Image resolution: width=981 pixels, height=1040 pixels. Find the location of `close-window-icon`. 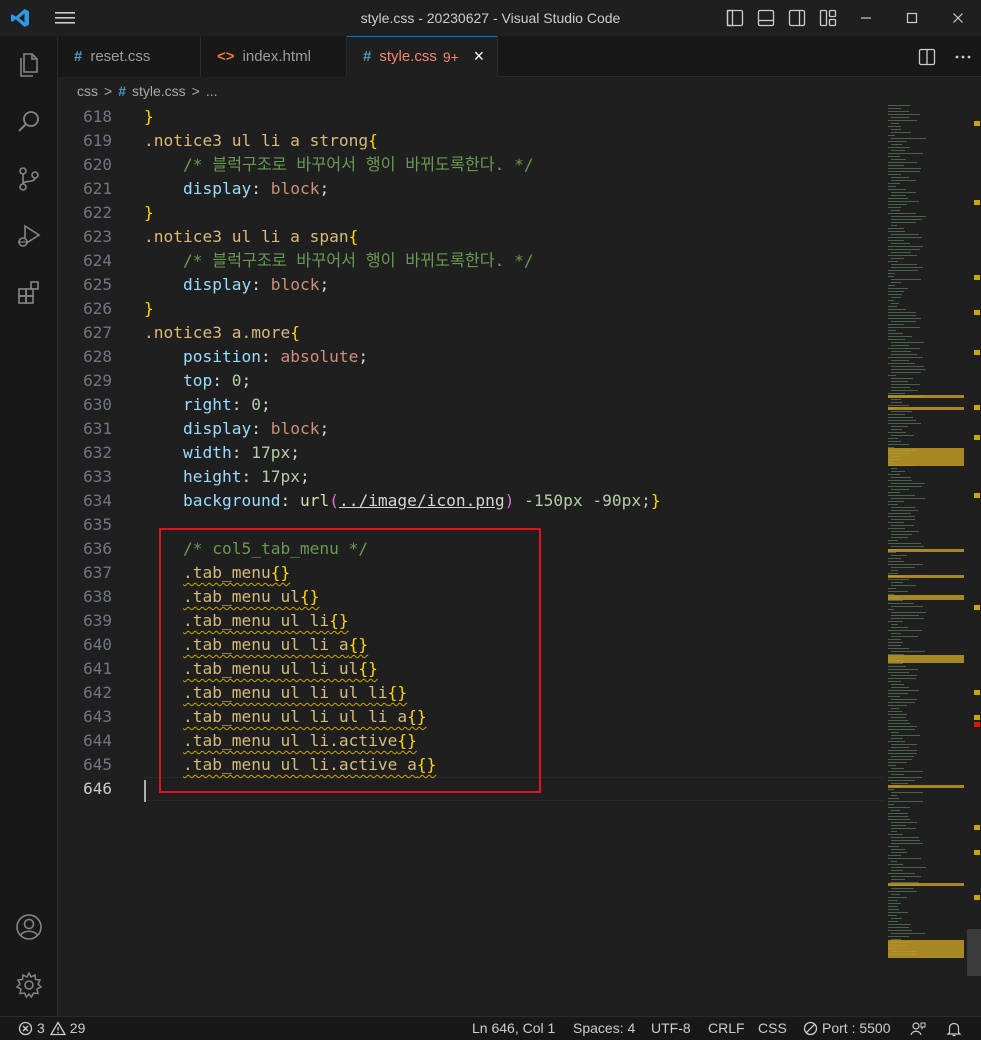

close-window-icon is located at coordinates (958, 18).